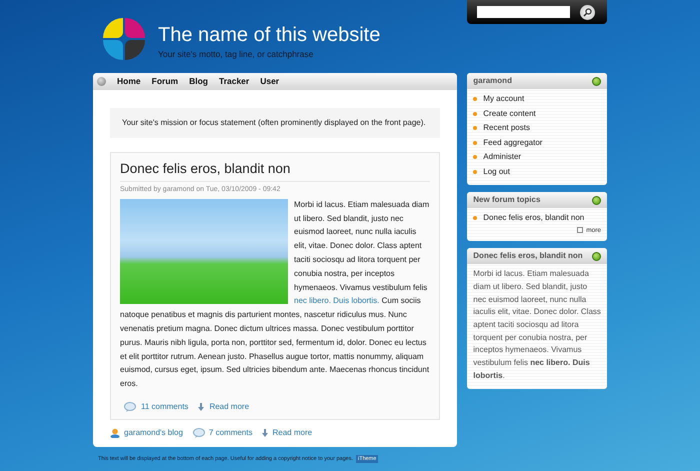  What do you see at coordinates (115, 433) in the screenshot?
I see `user-icon` at bounding box center [115, 433].